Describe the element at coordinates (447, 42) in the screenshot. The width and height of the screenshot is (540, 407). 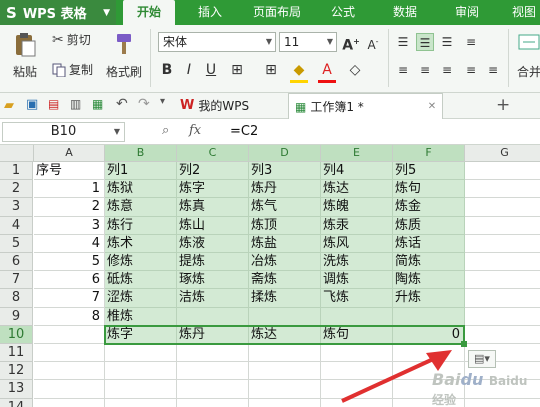
I see `align-bottom-button: ☰` at that location.